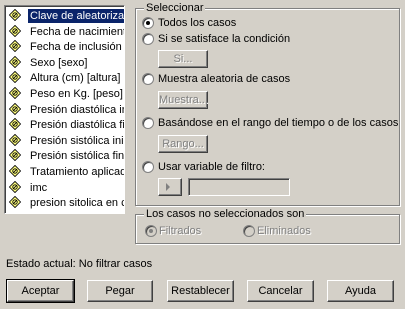 This screenshot has width=405, height=309. I want to click on help-button: Ayuda, so click(360, 291).